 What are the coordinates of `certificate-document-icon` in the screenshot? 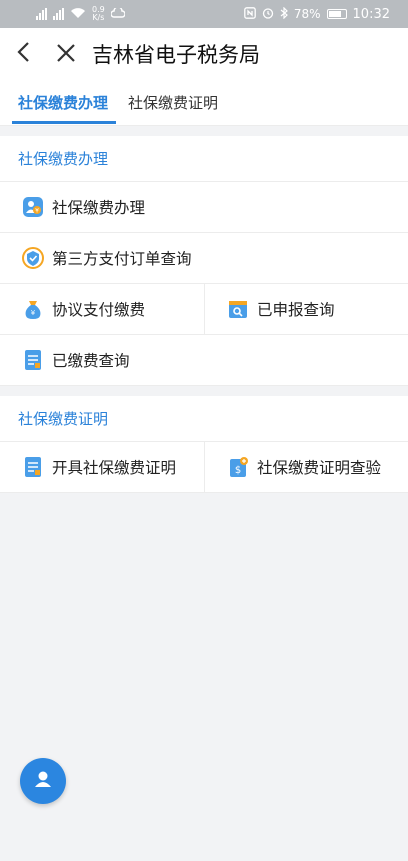 It's located at (33, 467).